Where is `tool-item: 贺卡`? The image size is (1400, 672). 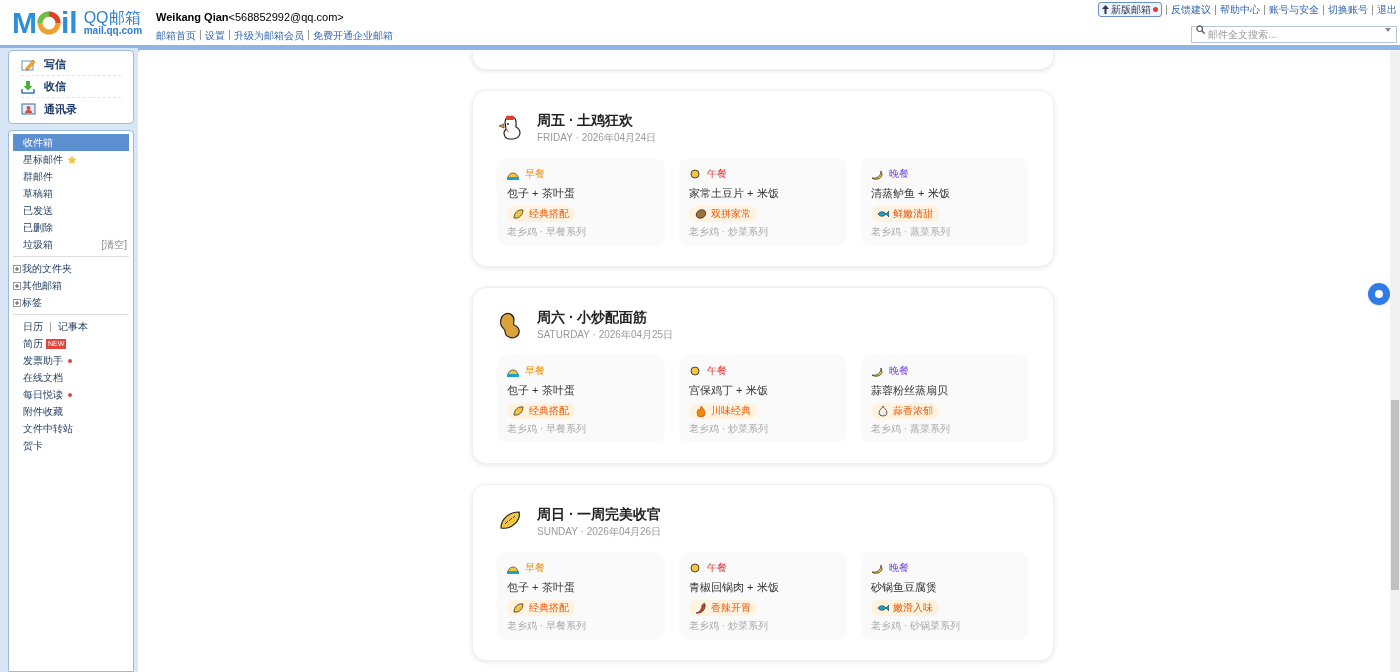
tool-item: 贺卡 is located at coordinates (71, 445).